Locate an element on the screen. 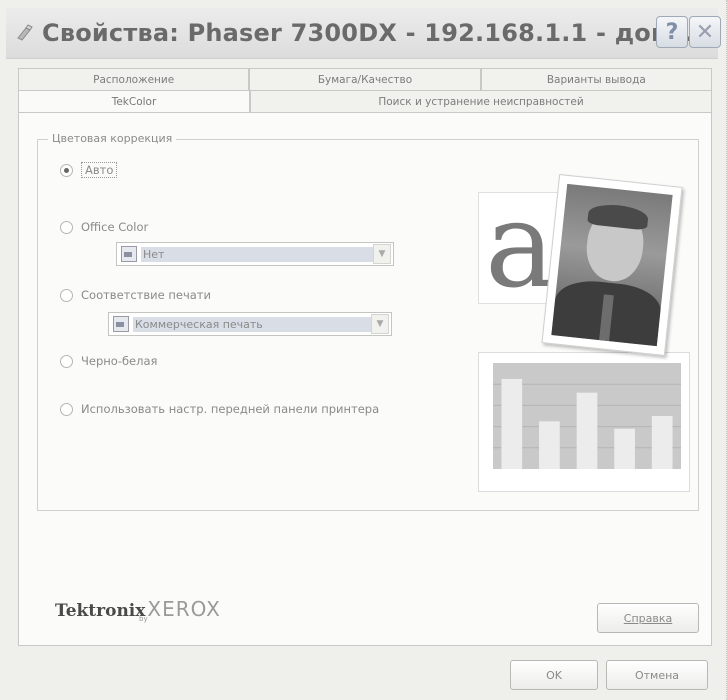  printer-icon is located at coordinates (25, 33).